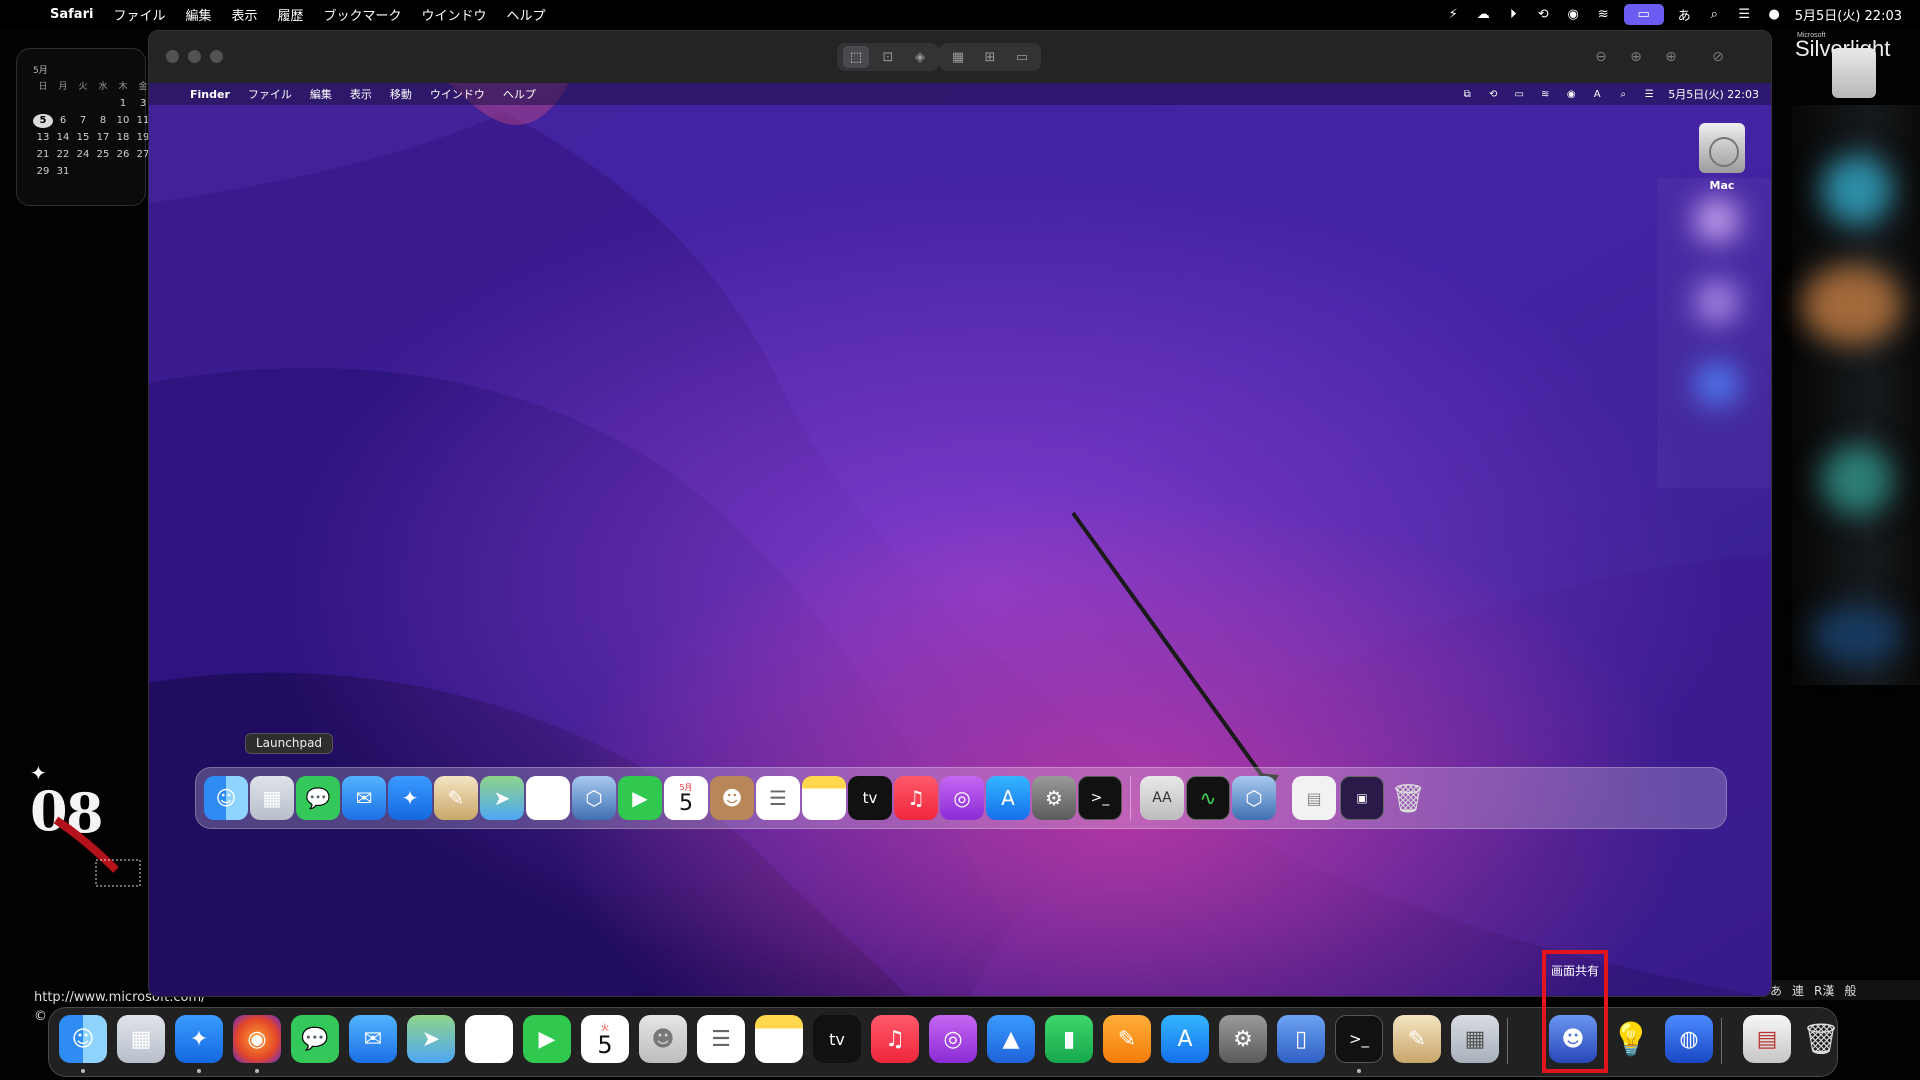 This screenshot has width=1920, height=1080. What do you see at coordinates (457, 94) in the screenshot?
I see `guest-menu-window: ウインドウ` at bounding box center [457, 94].